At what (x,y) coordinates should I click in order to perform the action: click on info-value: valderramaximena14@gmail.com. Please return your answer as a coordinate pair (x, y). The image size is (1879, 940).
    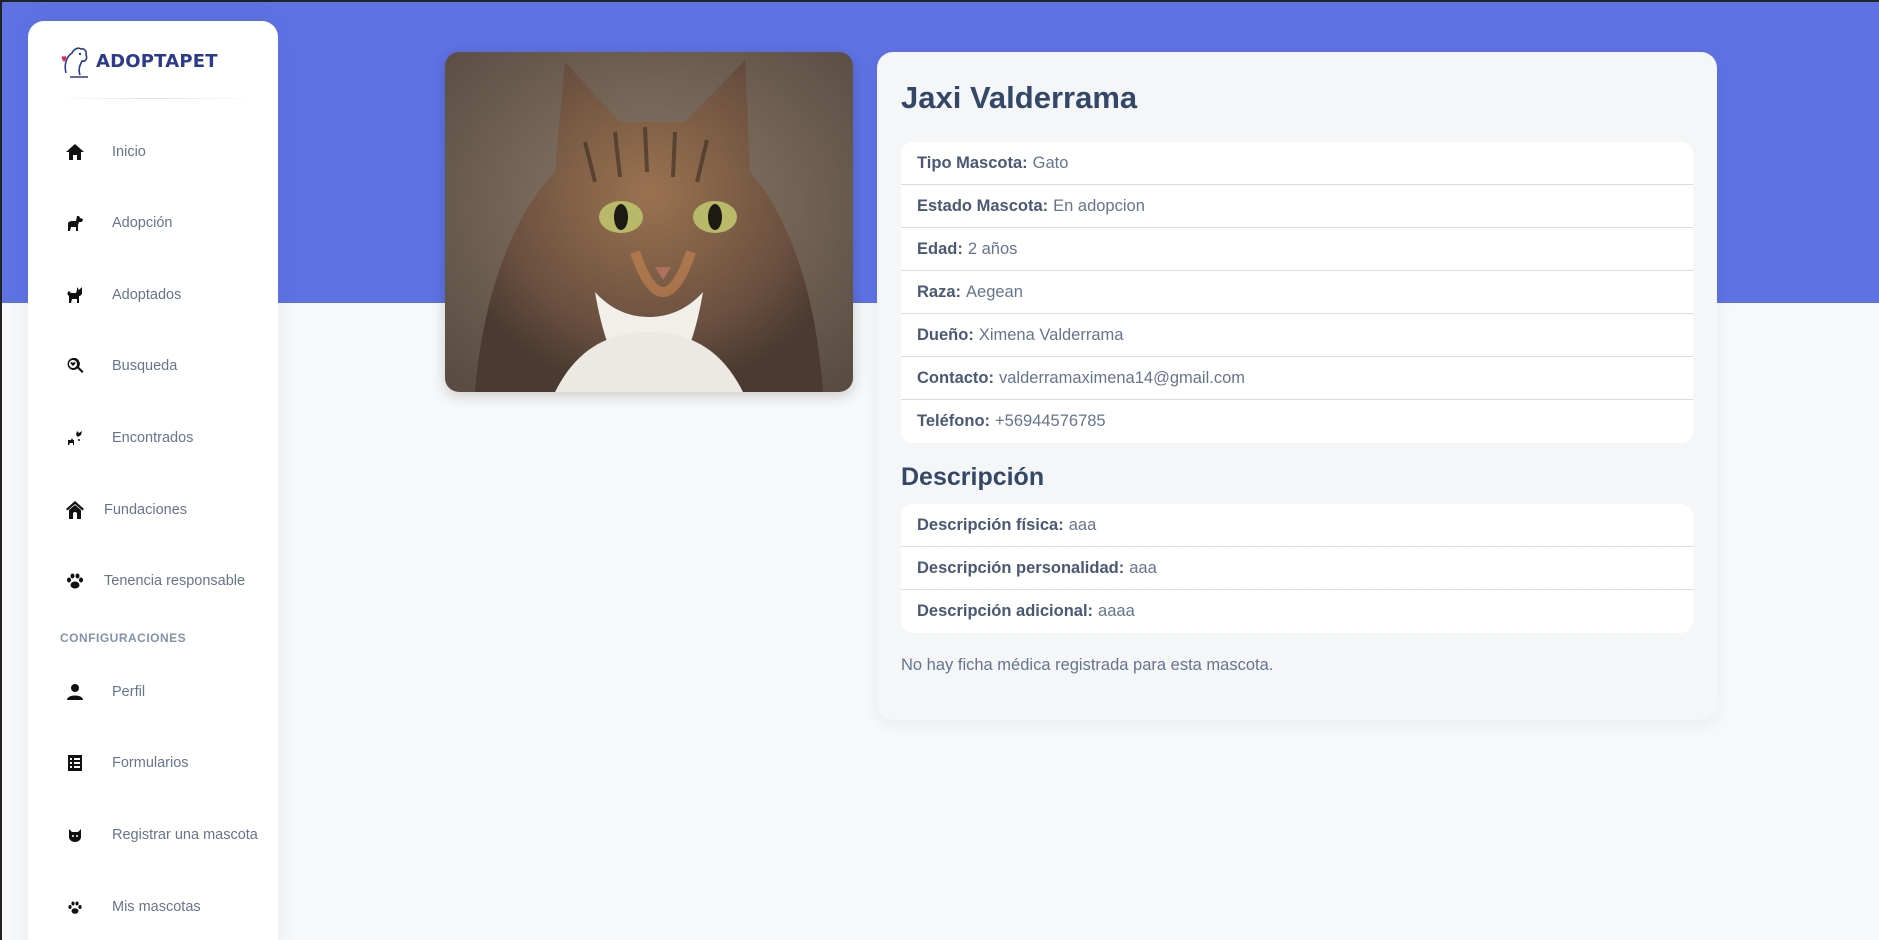
    Looking at the image, I should click on (1122, 377).